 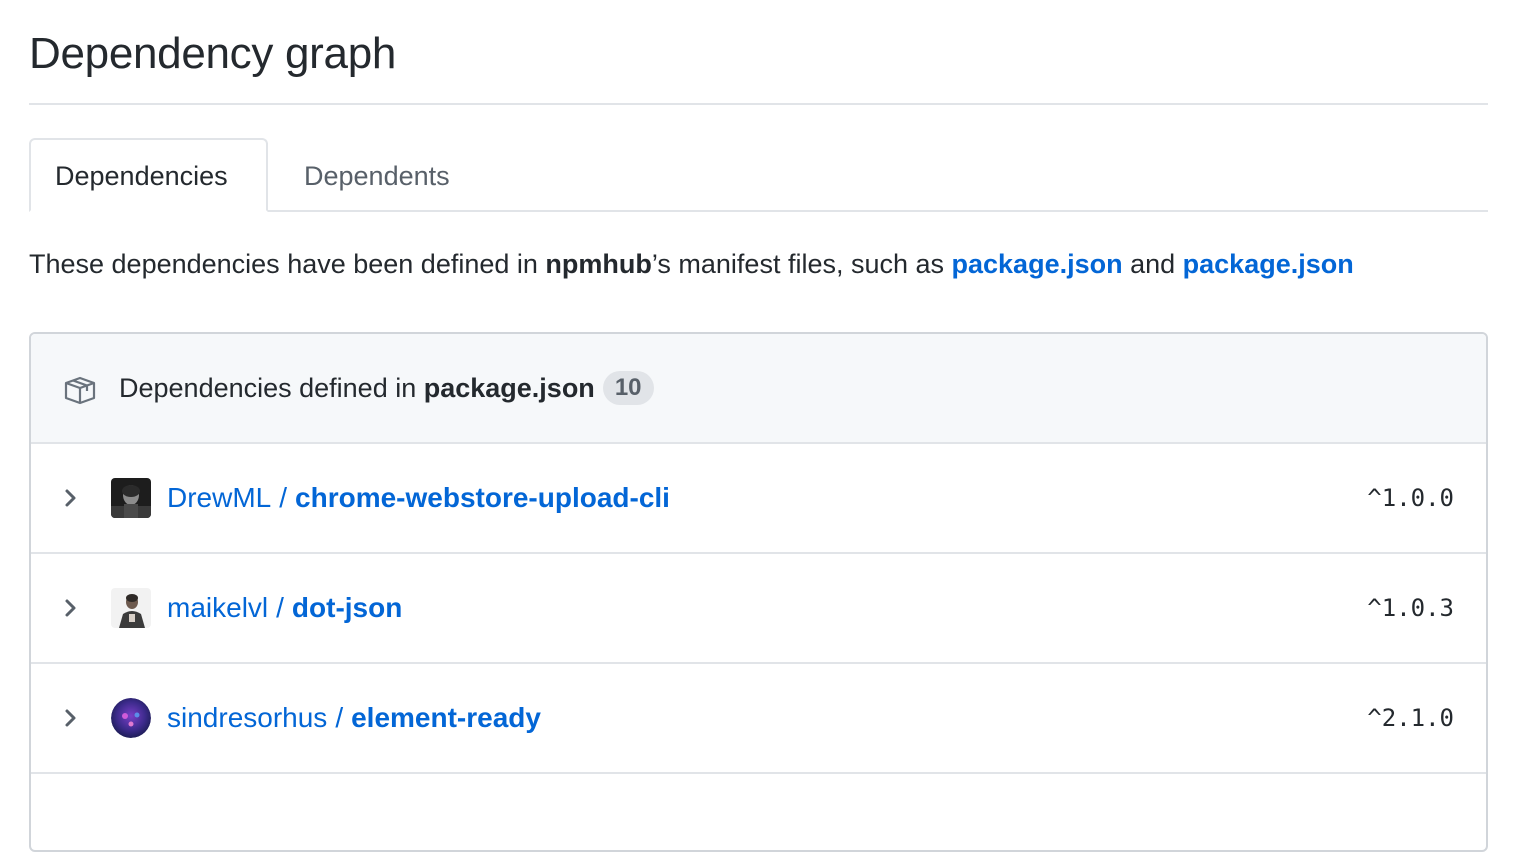 What do you see at coordinates (213, 53) in the screenshot?
I see `page-title: Dependency graph` at bounding box center [213, 53].